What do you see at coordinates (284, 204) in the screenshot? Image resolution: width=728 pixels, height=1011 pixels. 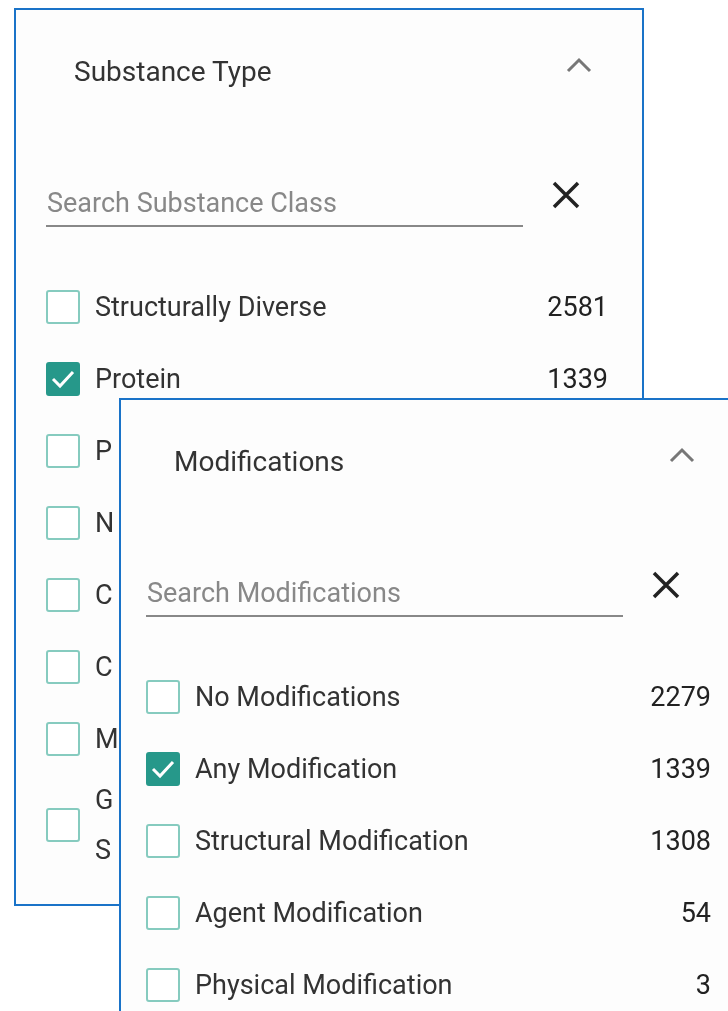 I see `search-field: Search Substance Class` at bounding box center [284, 204].